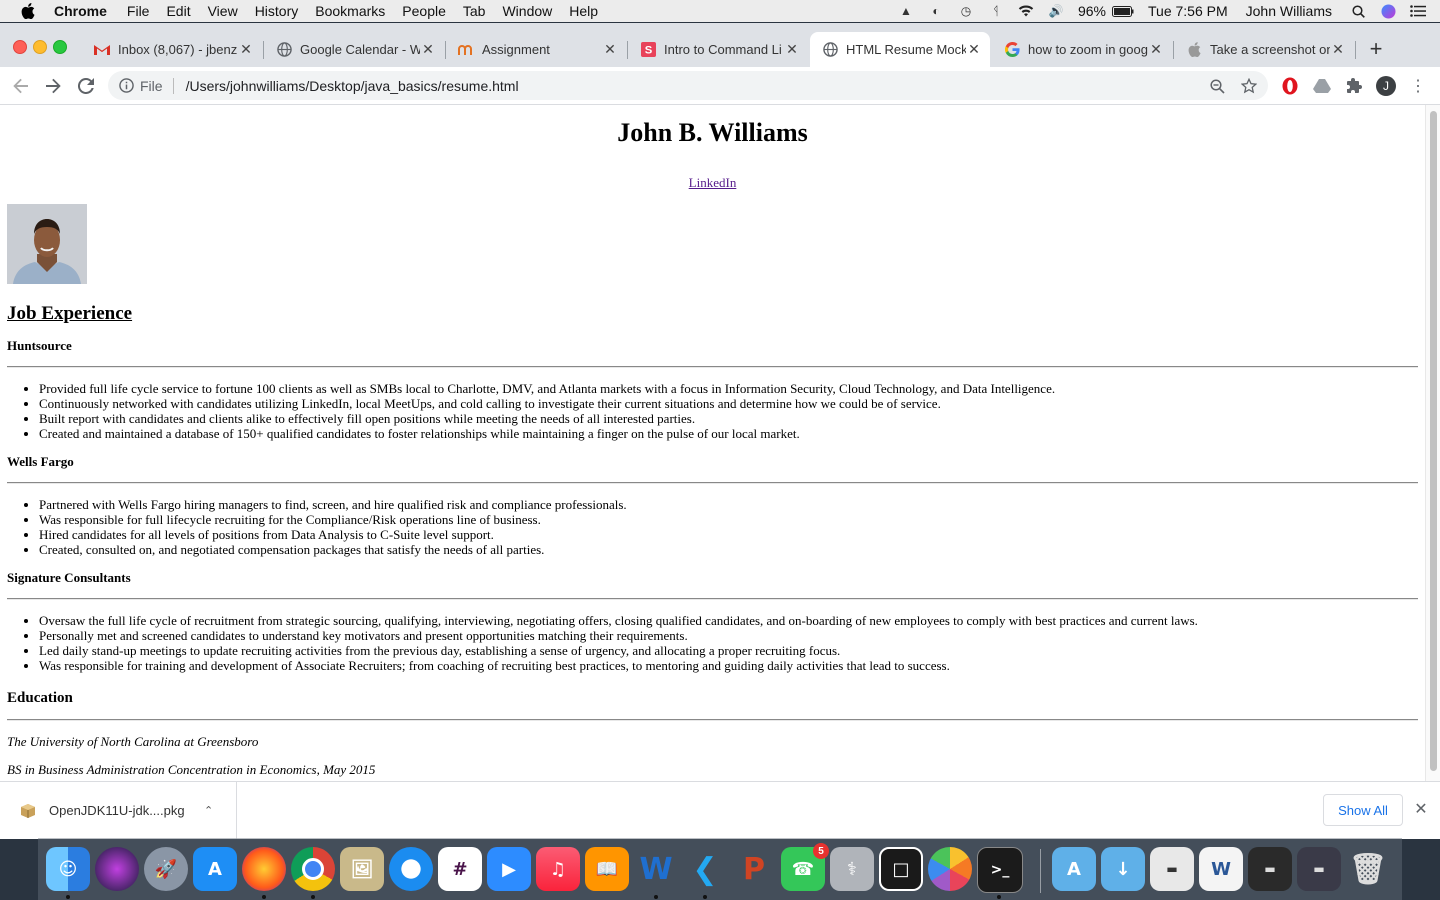  I want to click on vertical-scrollbar, so click(1432, 443).